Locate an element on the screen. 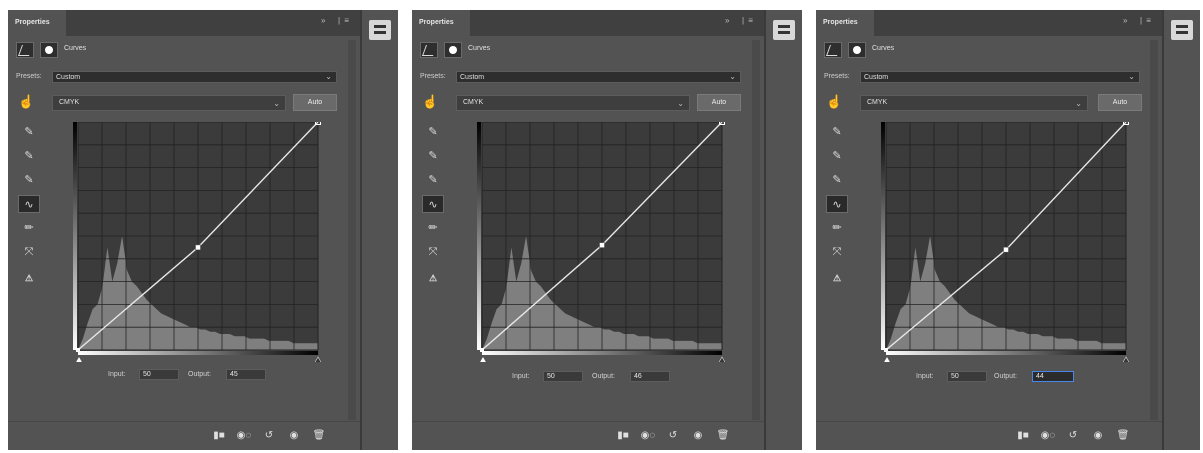 This screenshot has width=1203, height=453. output-field: 45 is located at coordinates (246, 374).